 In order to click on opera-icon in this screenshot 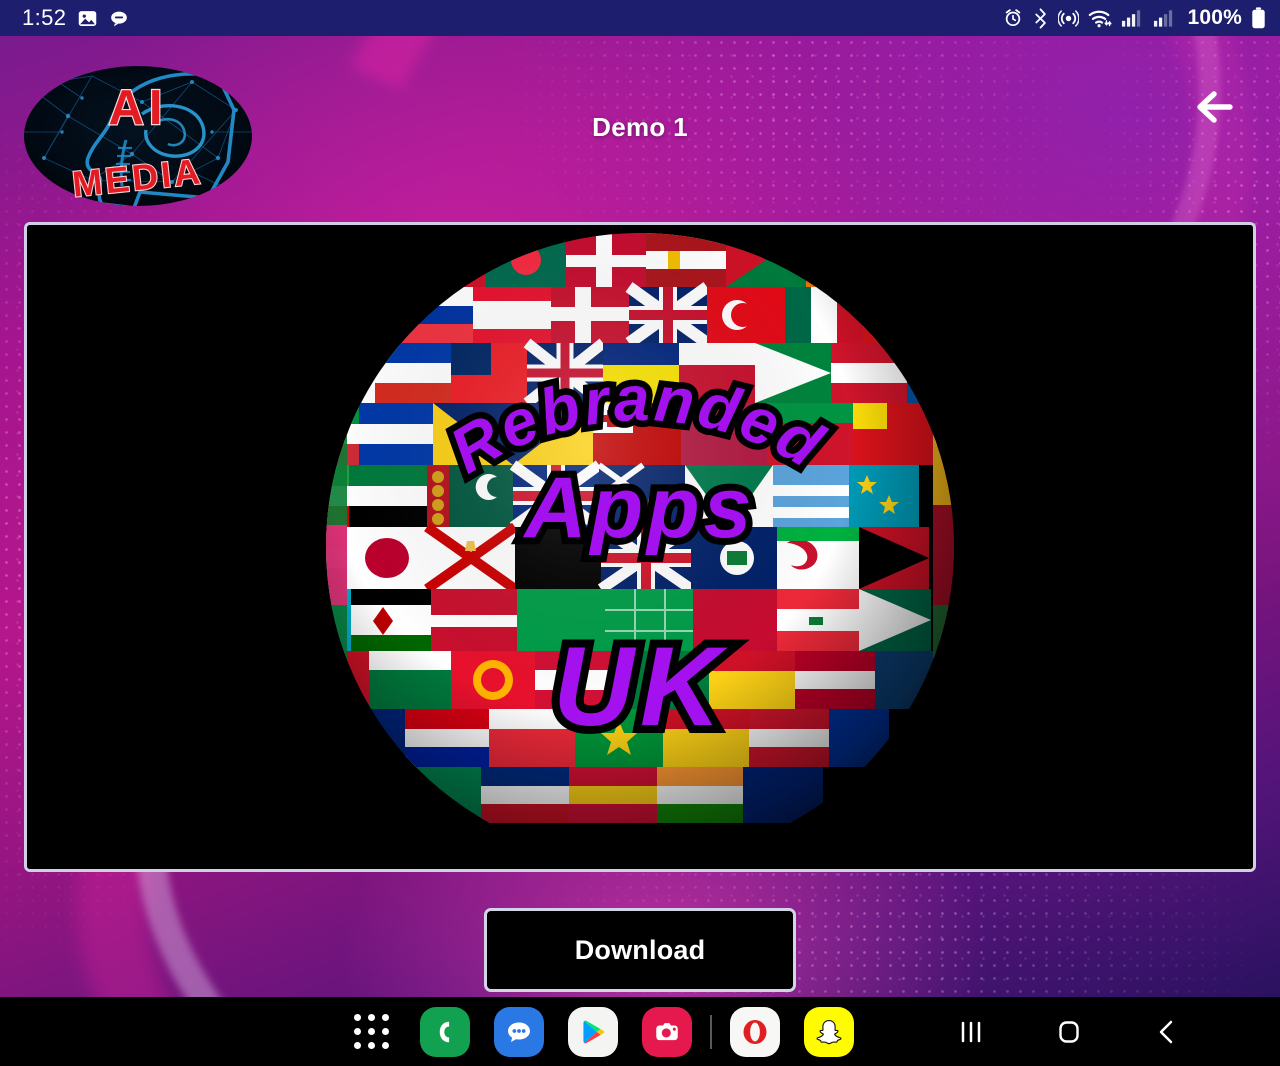, I will do `click(755, 1031)`.